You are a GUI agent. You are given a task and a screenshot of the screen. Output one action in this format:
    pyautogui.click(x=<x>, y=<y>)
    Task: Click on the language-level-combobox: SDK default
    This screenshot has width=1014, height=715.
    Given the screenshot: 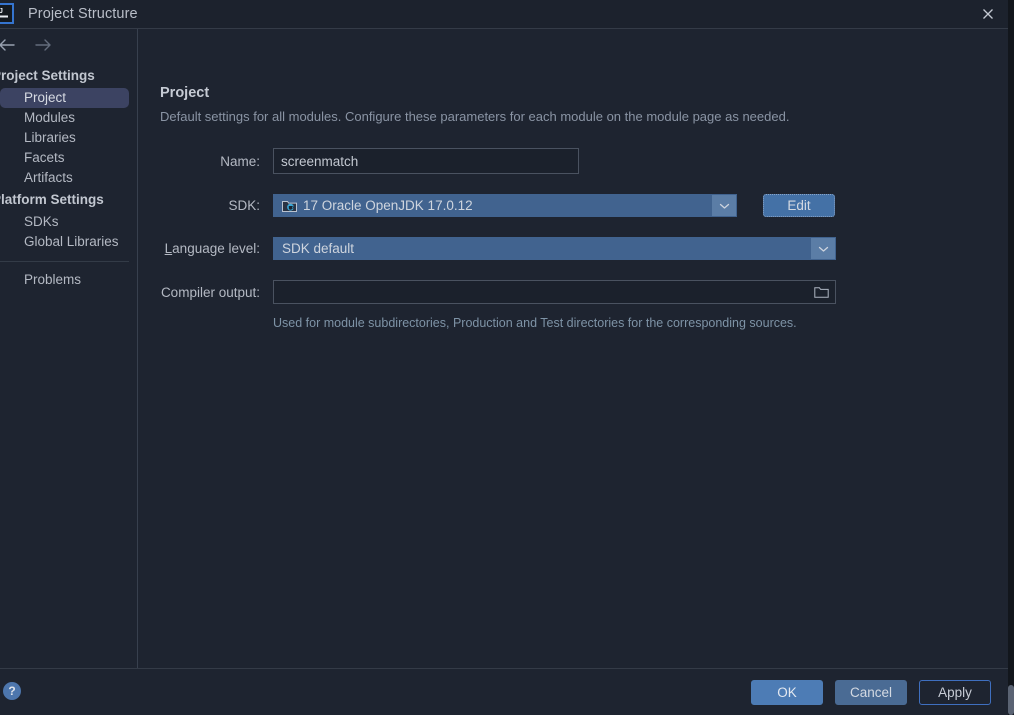 What is the action you would take?
    pyautogui.click(x=554, y=248)
    